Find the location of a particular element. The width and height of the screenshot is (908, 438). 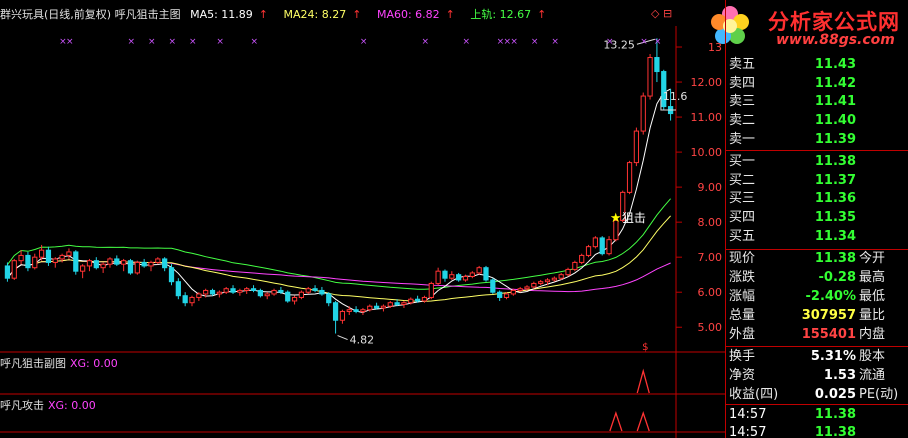

stat-row-pct: 涨幅 -2.40% 最低 is located at coordinates (817, 297).